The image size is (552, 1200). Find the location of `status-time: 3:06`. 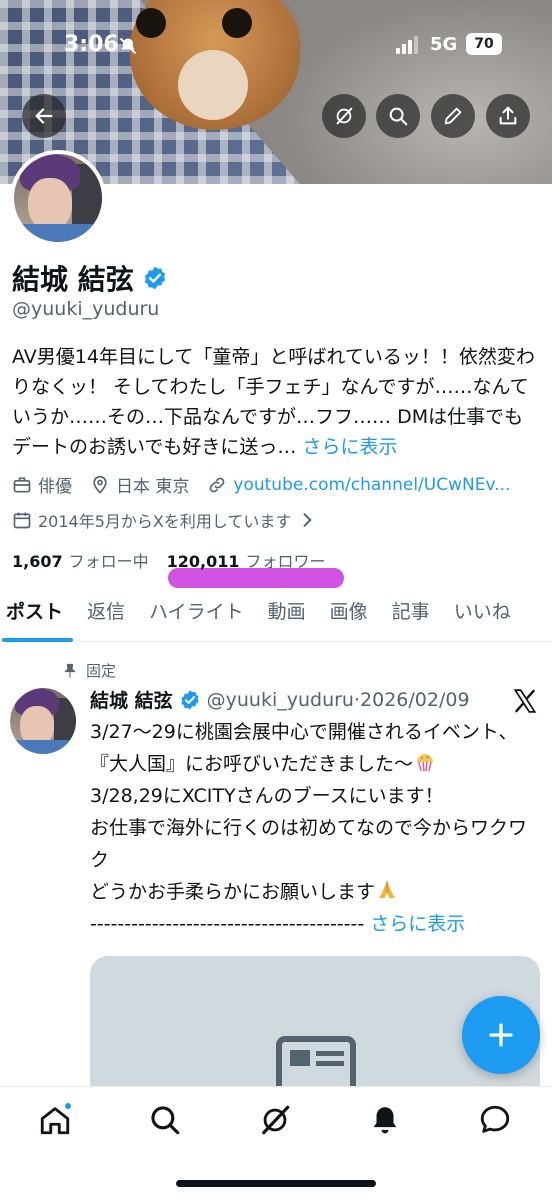

status-time: 3:06 is located at coordinates (91, 44).